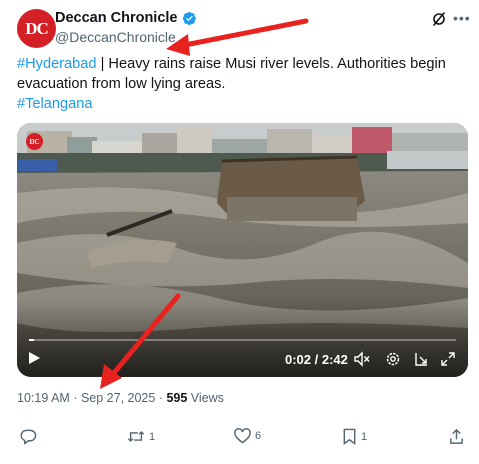 The height and width of the screenshot is (464, 479). I want to click on annotation-arrow-handle, so click(237, 37).